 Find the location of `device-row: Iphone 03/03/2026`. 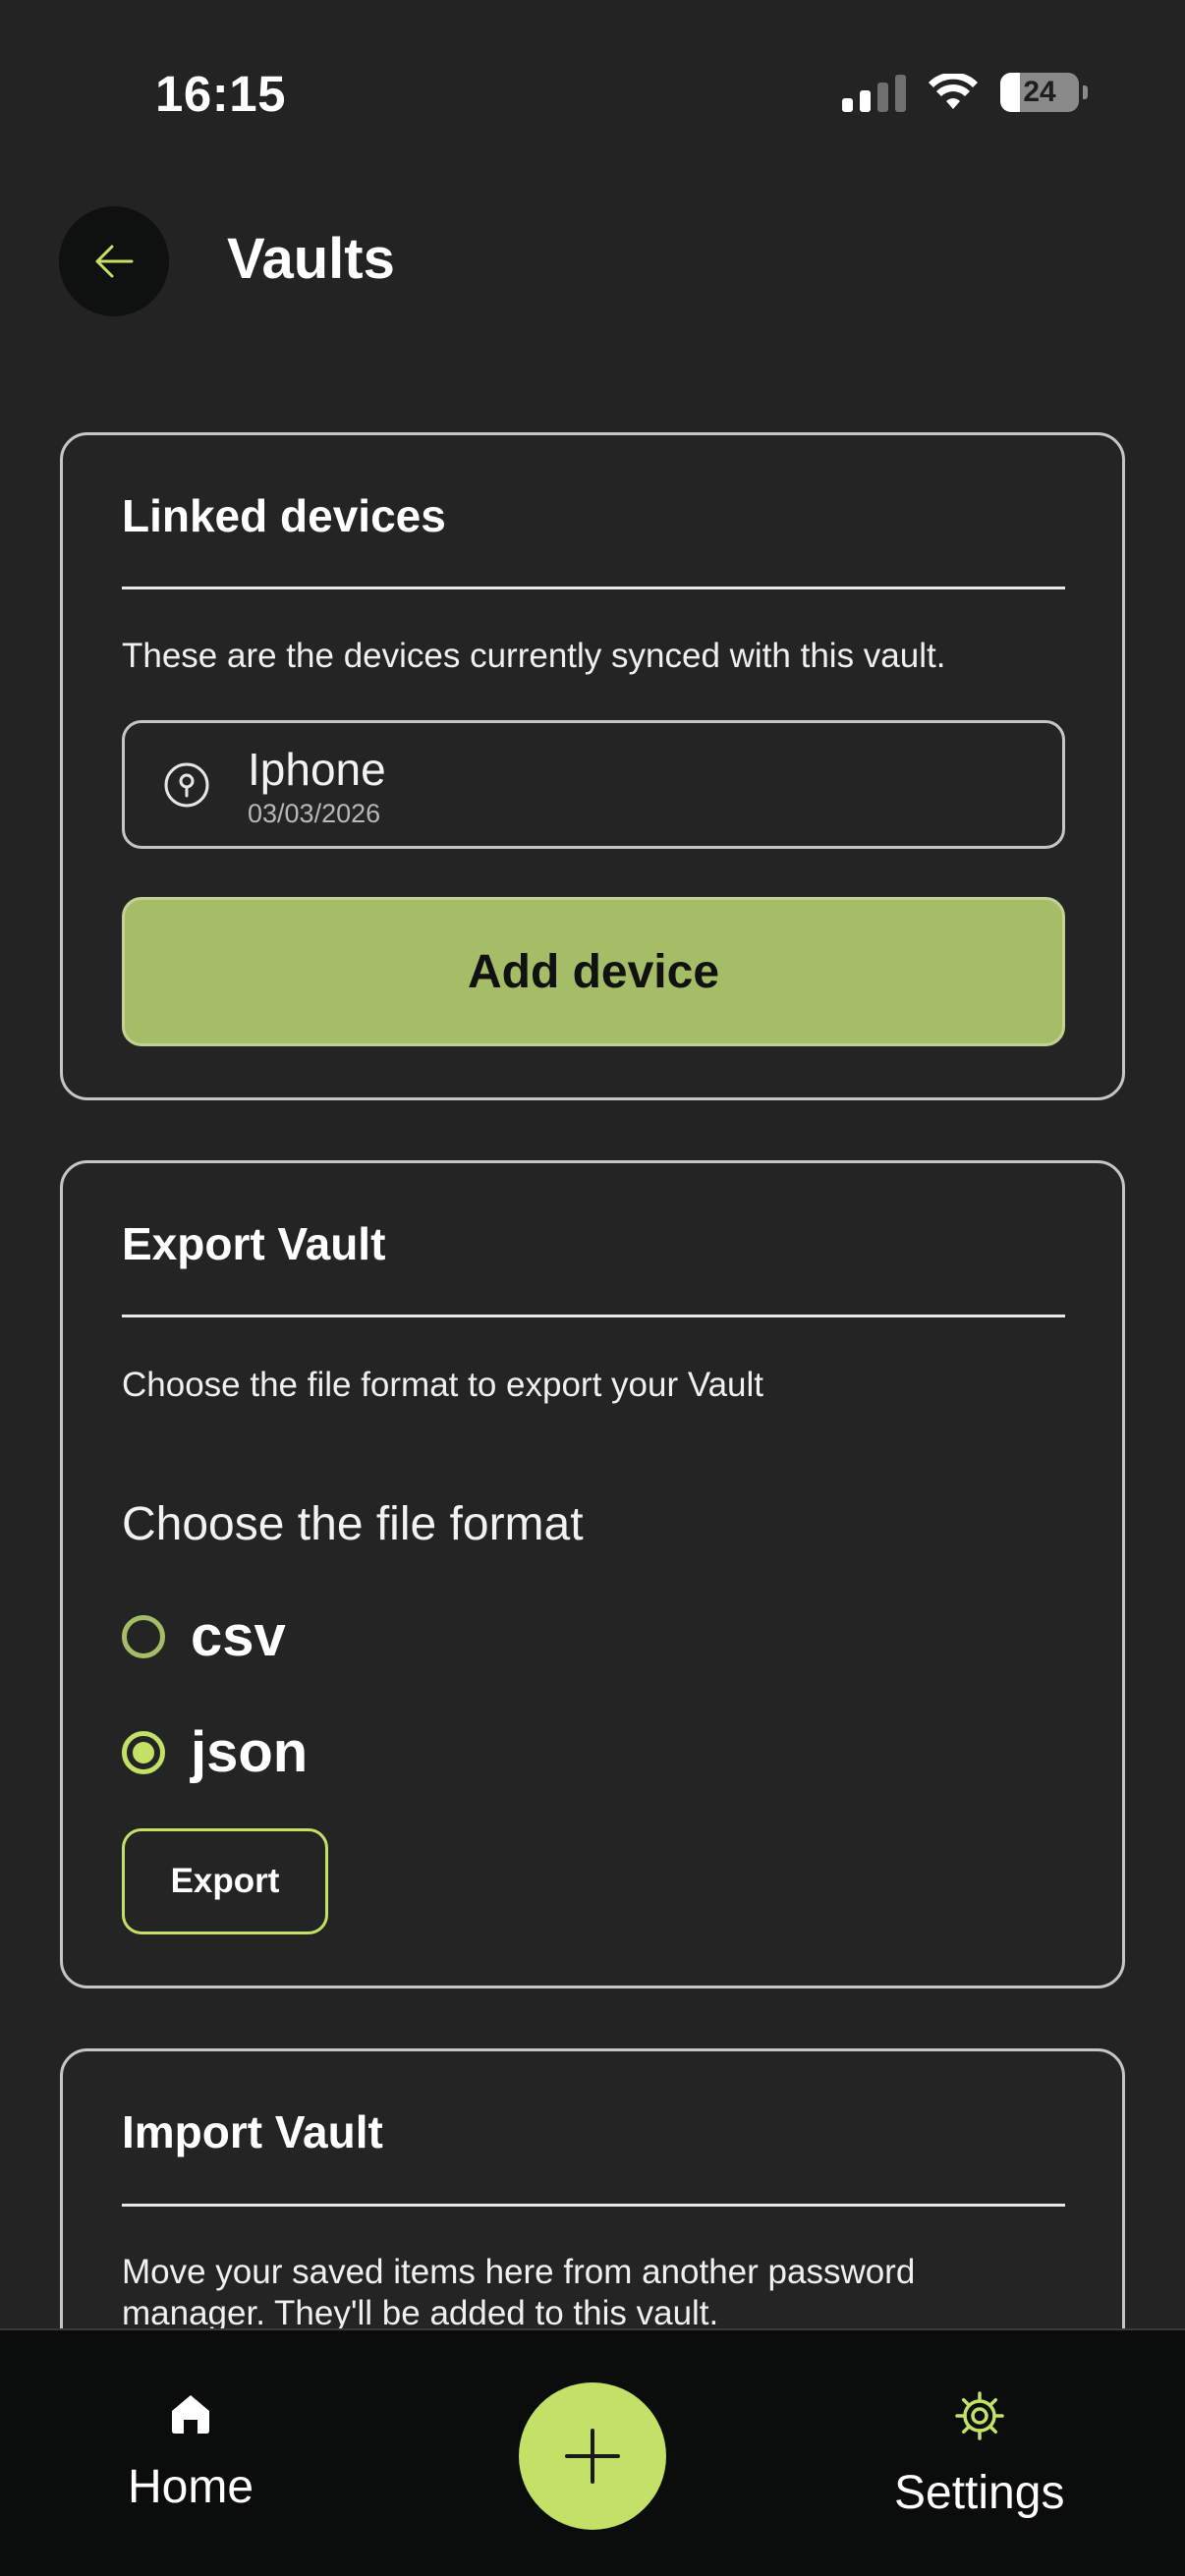

device-row: Iphone 03/03/2026 is located at coordinates (594, 784).